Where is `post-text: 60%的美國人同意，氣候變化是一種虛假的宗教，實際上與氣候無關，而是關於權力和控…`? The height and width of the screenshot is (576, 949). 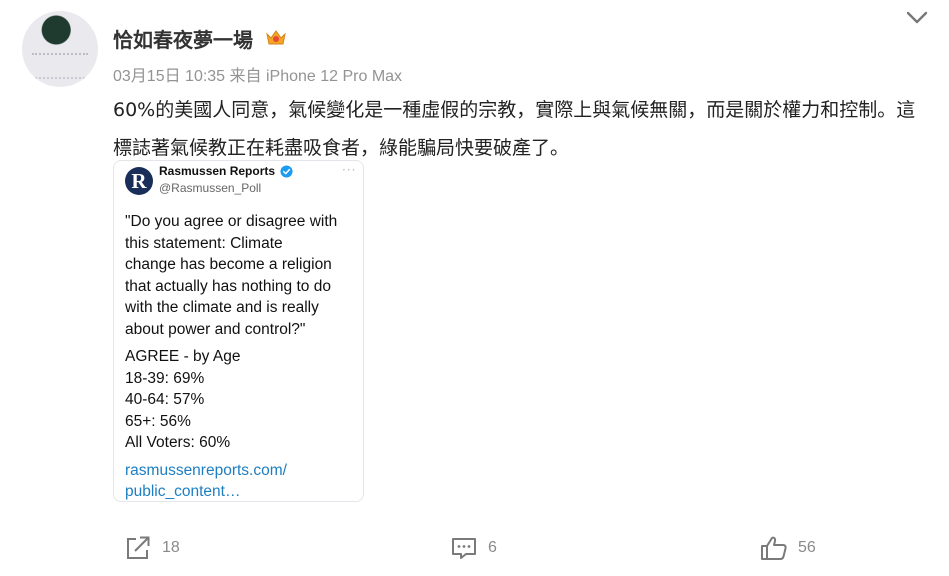 post-text: 60%的美國人同意，氣候變化是一種虛假的宗教，實際上與氣候無關，而是關於權力和控… is located at coordinates (514, 129).